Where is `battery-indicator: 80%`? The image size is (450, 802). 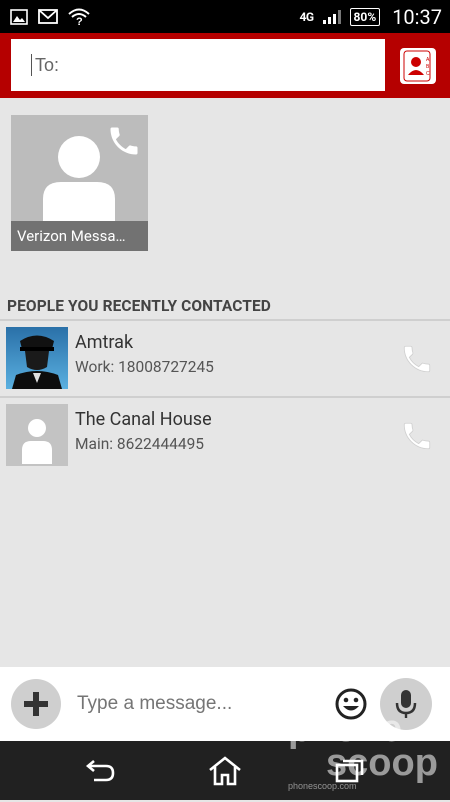 battery-indicator: 80% is located at coordinates (365, 16).